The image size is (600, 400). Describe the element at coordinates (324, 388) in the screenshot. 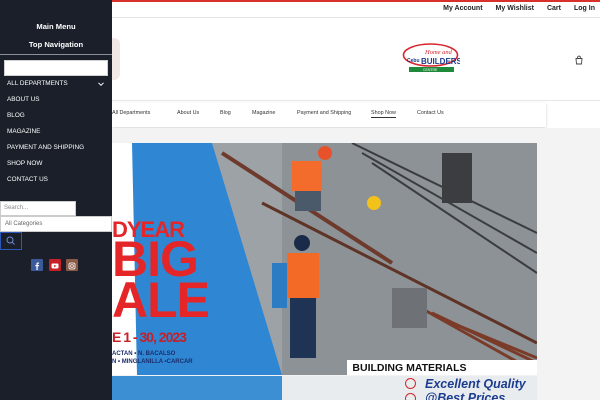

I see `secondary-banner: Excellent Quality @Best Prices` at that location.